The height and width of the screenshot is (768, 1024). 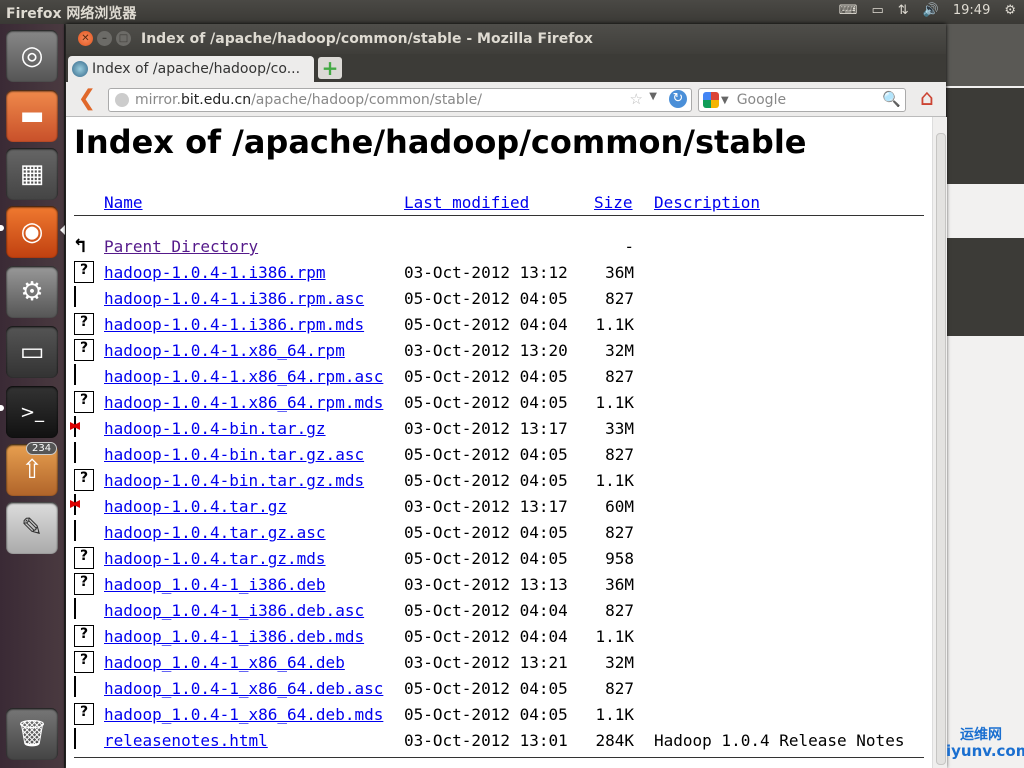 What do you see at coordinates (636, 99) in the screenshot?
I see `bookmark-star-icon: ☆` at bounding box center [636, 99].